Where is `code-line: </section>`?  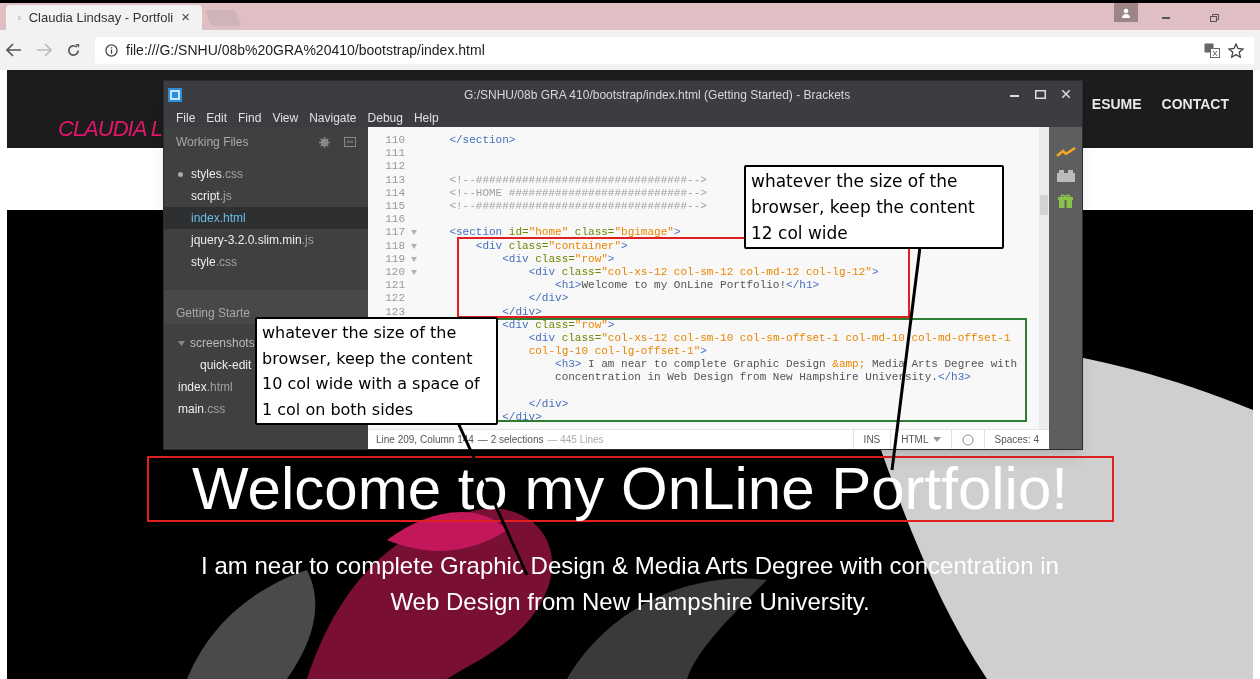
code-line: </section> is located at coordinates (482, 141).